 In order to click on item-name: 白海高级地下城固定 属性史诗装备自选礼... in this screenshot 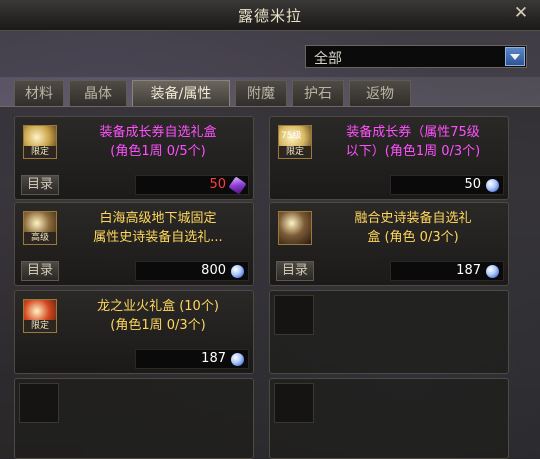, I will do `click(158, 228)`.